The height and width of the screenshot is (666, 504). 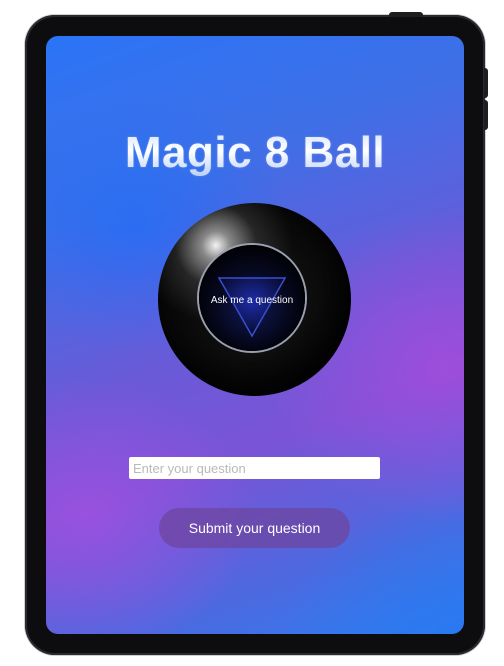 I want to click on submit-question-button: Submit your question, so click(x=254, y=528).